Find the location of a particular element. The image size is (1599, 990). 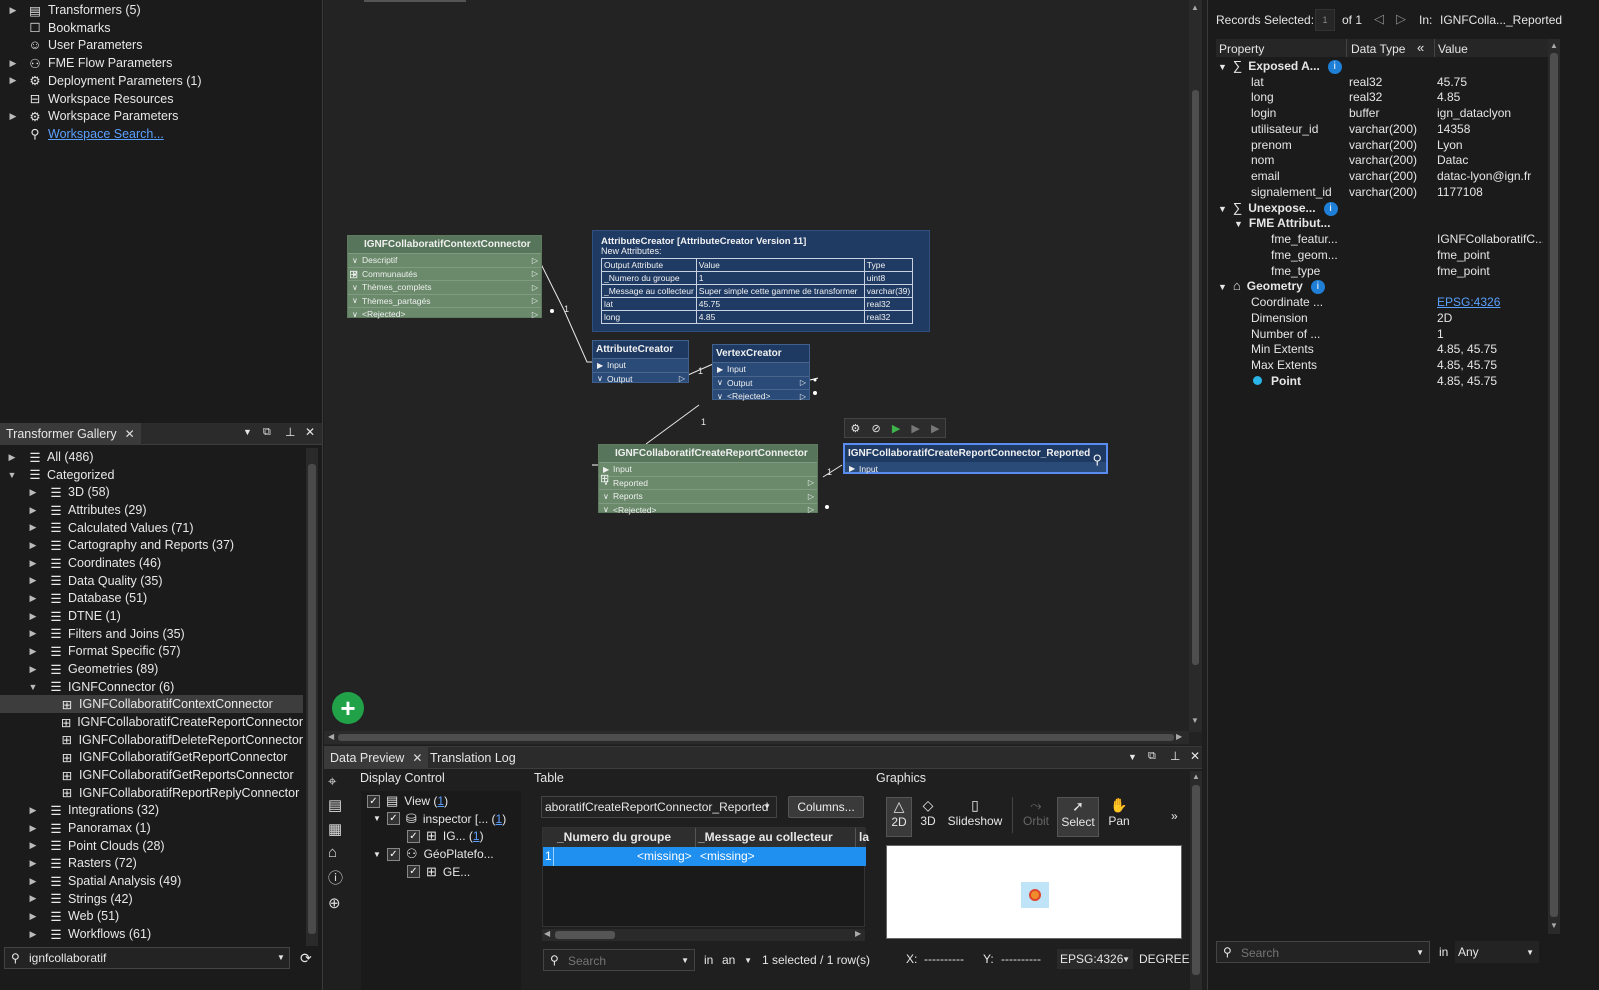

property-row: long real32 4.85 is located at coordinates (1382, 98).